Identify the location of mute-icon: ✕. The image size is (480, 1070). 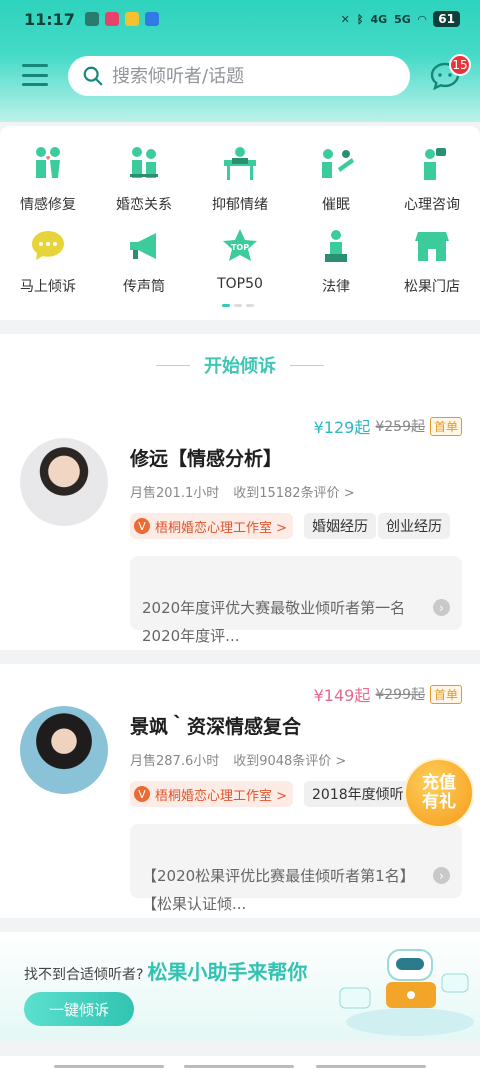
(345, 19).